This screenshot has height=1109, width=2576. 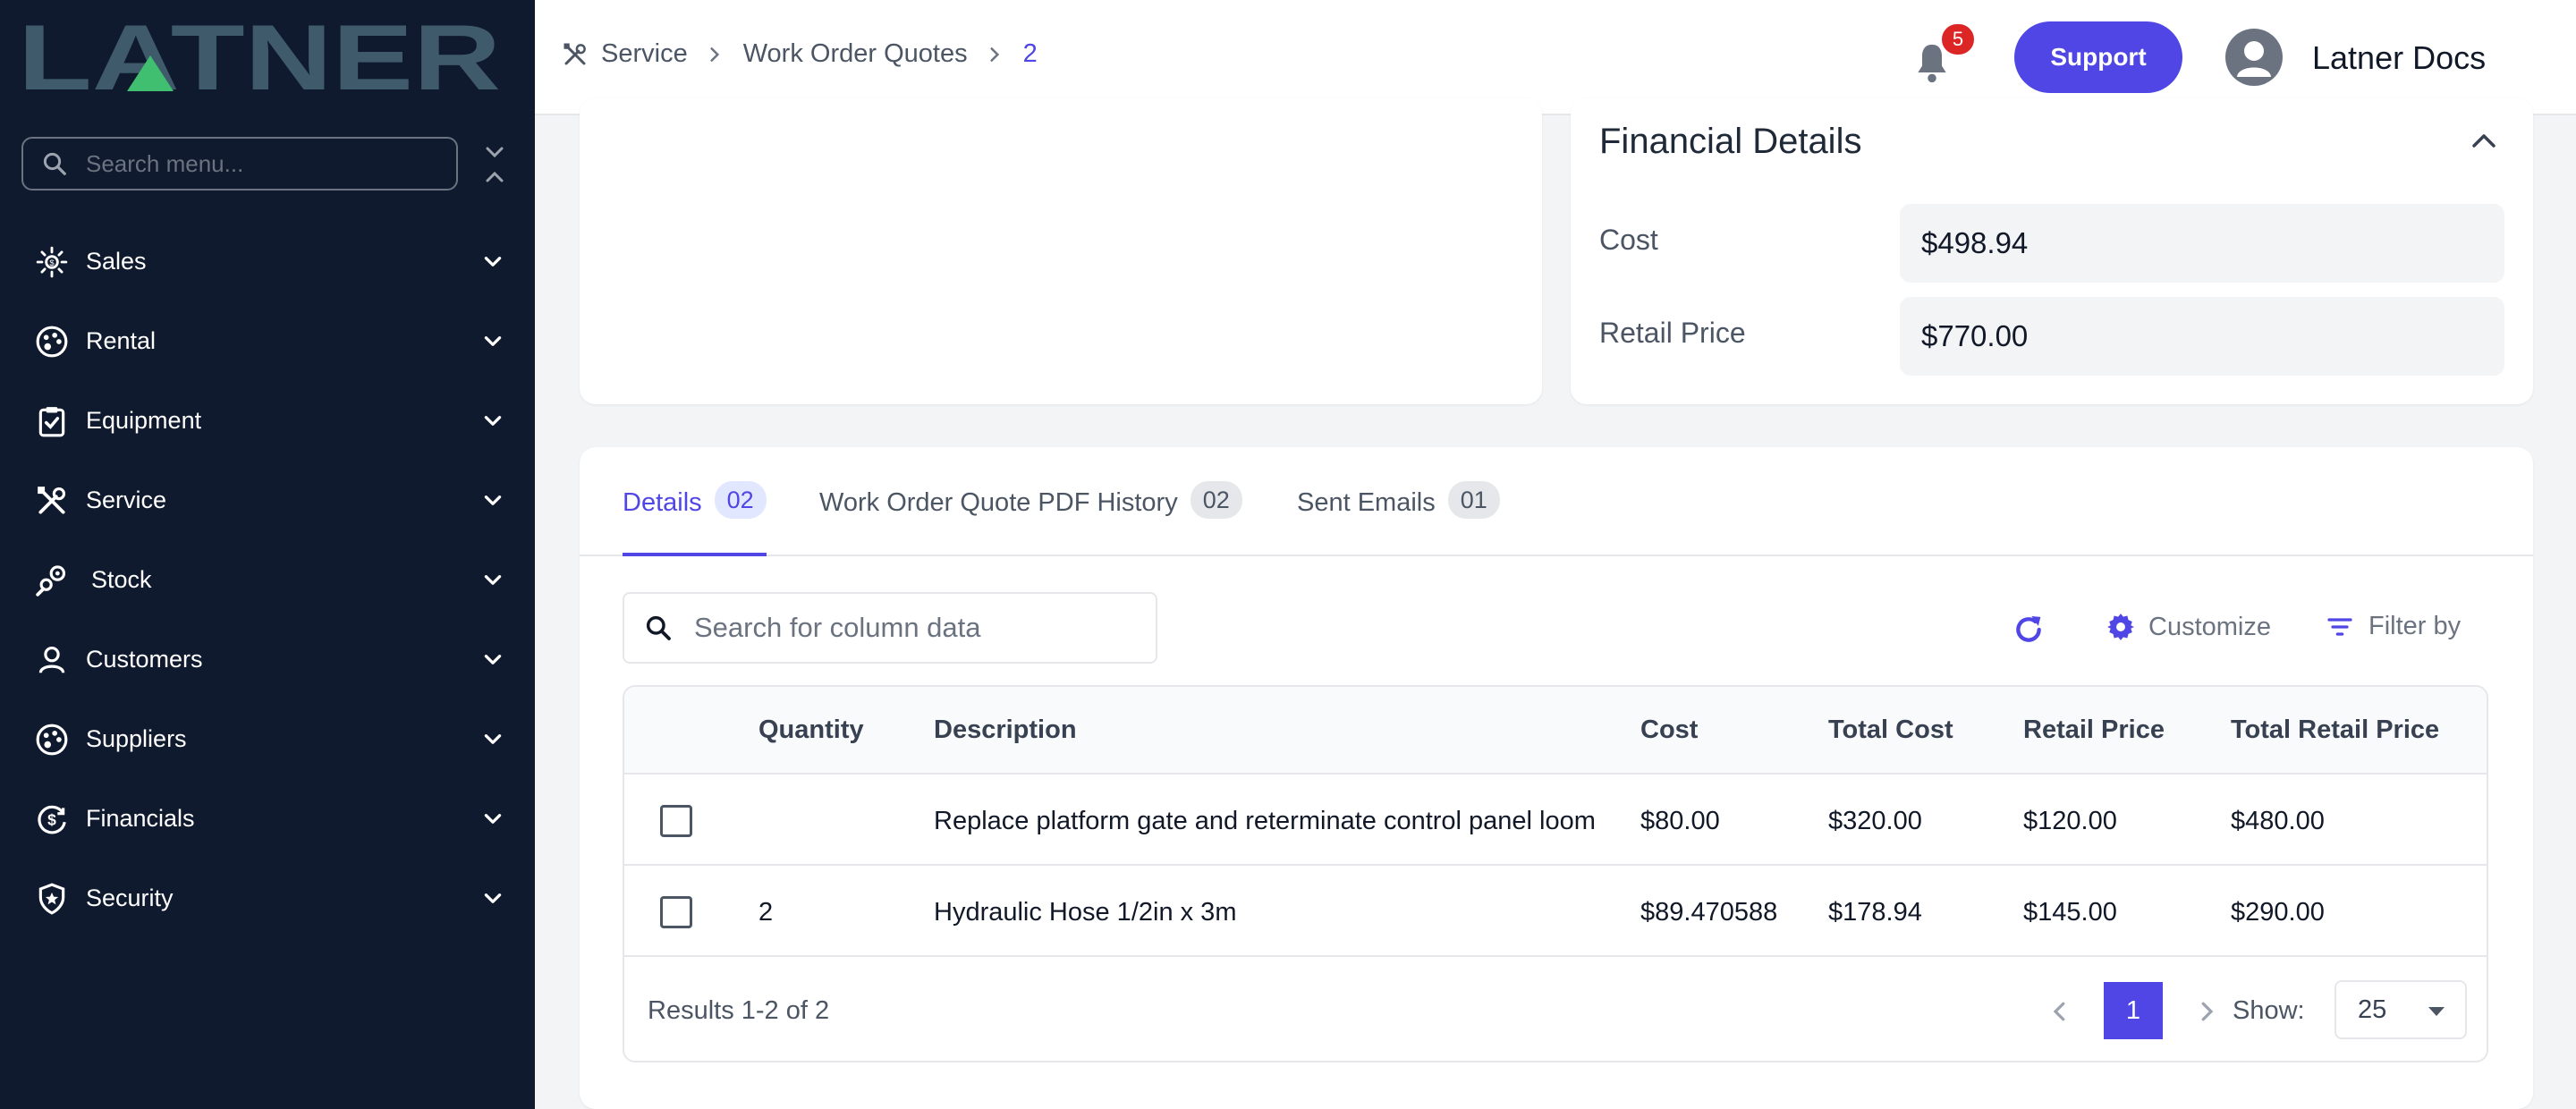 What do you see at coordinates (766, 913) in the screenshot?
I see `cell-quantity: 2` at bounding box center [766, 913].